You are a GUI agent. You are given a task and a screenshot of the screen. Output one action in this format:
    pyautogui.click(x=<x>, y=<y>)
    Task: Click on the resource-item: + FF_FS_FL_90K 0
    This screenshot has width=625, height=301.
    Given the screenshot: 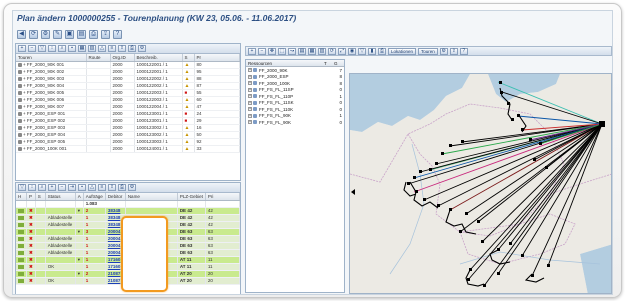 What is the action you would take?
    pyautogui.click(x=295, y=122)
    